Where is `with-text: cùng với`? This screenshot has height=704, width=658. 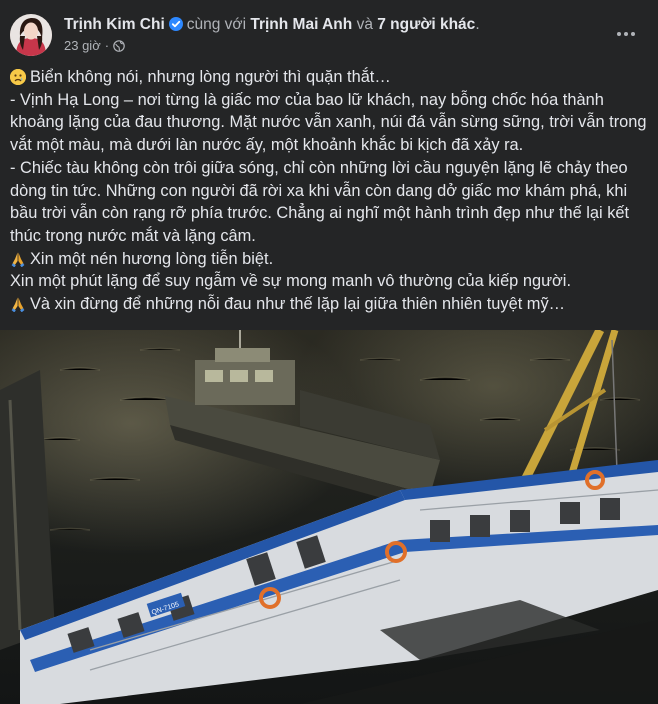
with-text: cùng với is located at coordinates (216, 24).